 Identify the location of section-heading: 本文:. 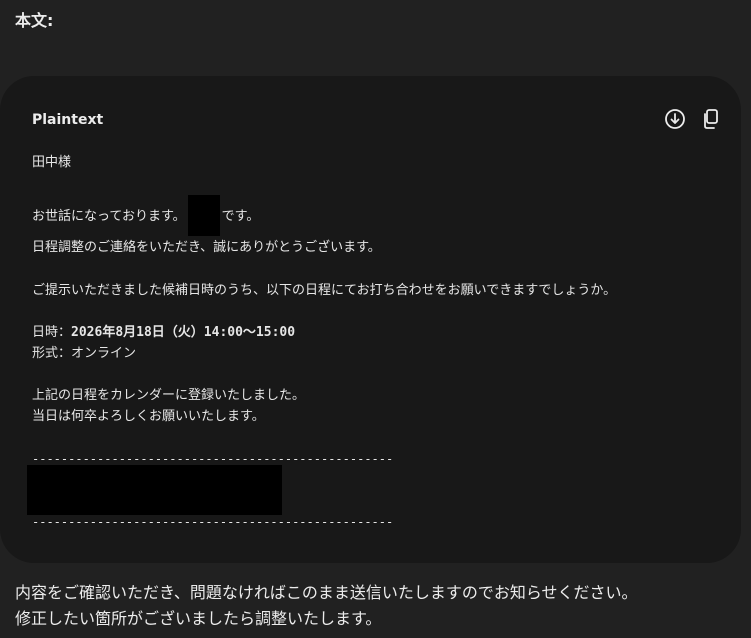
(34, 20).